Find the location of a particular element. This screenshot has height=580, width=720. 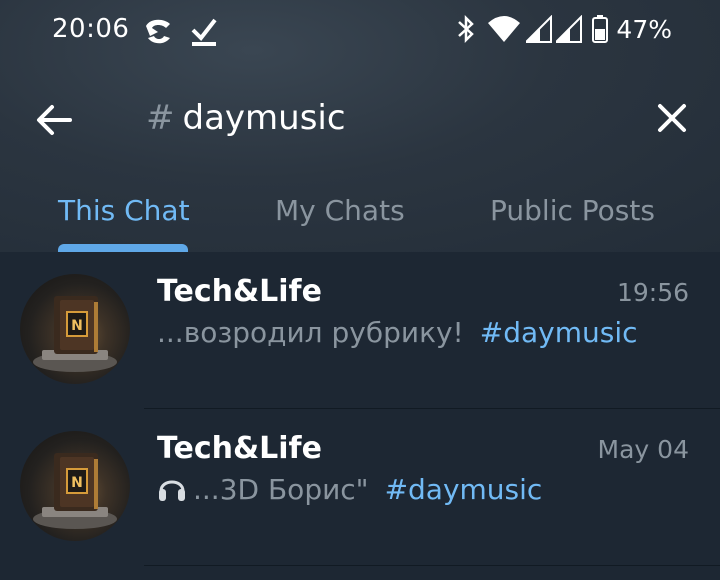

battery-icon is located at coordinates (600, 29).